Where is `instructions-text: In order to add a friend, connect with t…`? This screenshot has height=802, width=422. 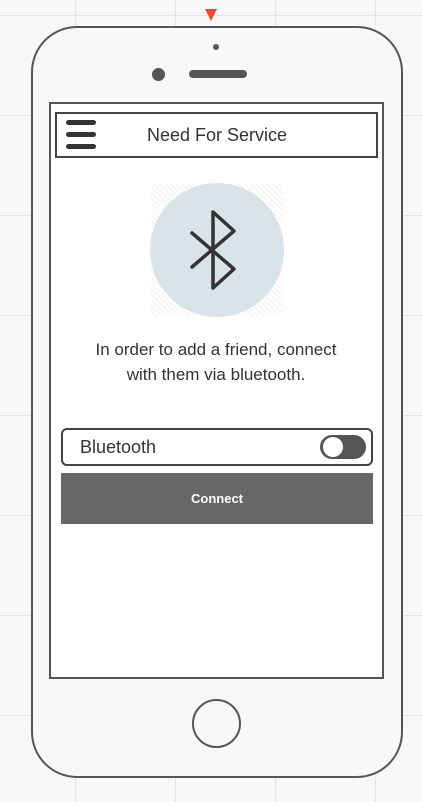
instructions-text: In order to add a friend, connect with t… is located at coordinates (216, 362).